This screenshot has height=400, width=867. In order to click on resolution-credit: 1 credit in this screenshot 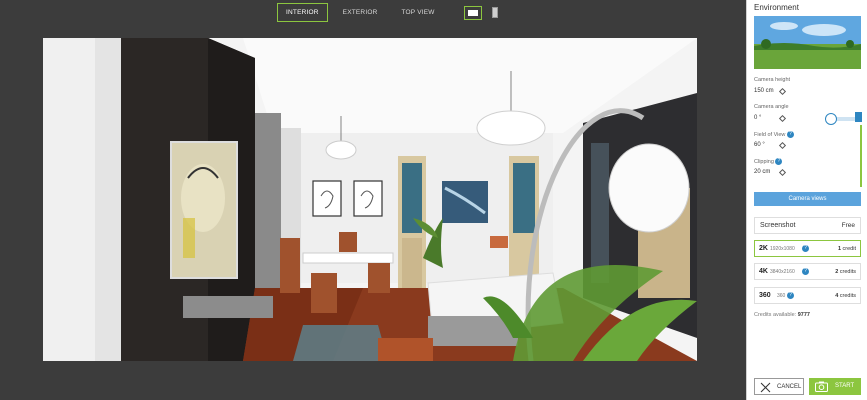, I will do `click(847, 249)`.